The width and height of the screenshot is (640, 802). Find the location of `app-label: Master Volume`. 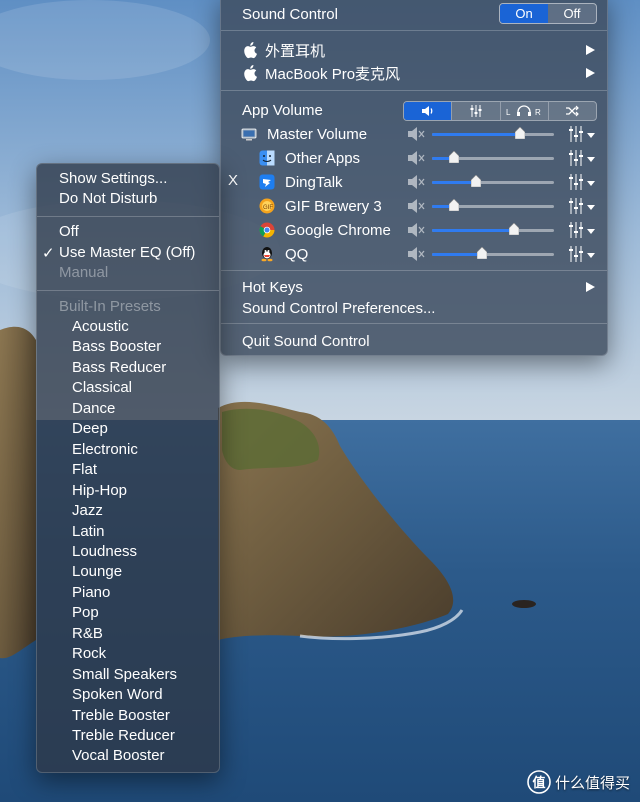

app-label: Master Volume is located at coordinates (317, 134).